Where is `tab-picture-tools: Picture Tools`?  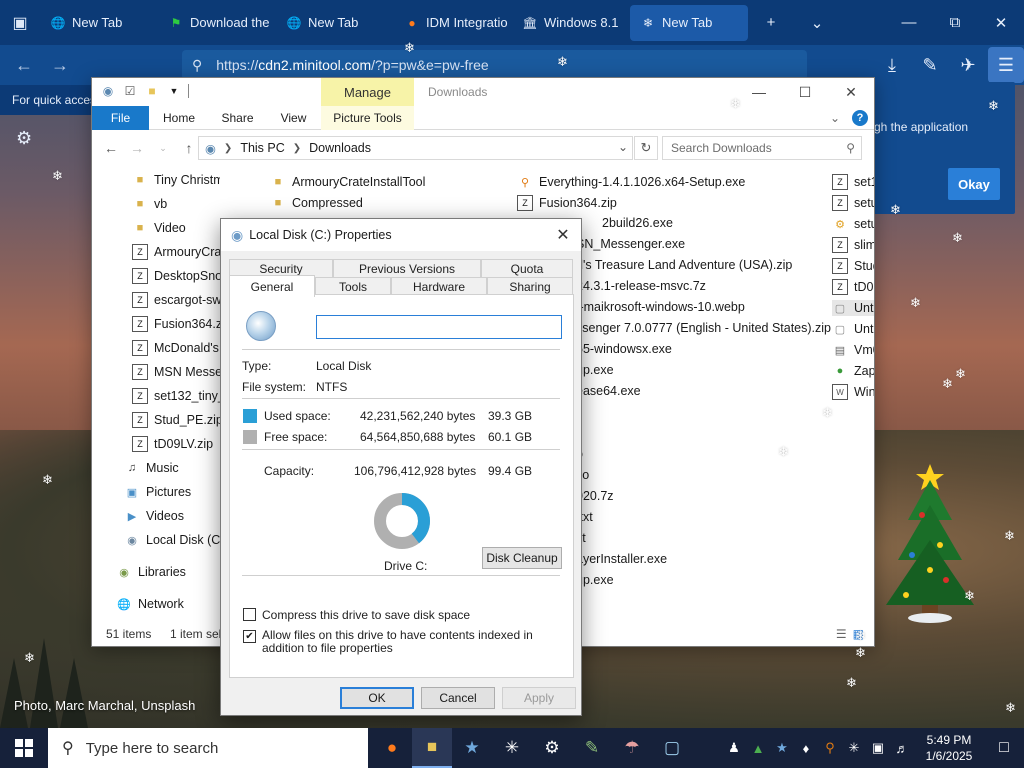
tab-picture-tools: Picture Tools is located at coordinates (367, 117).